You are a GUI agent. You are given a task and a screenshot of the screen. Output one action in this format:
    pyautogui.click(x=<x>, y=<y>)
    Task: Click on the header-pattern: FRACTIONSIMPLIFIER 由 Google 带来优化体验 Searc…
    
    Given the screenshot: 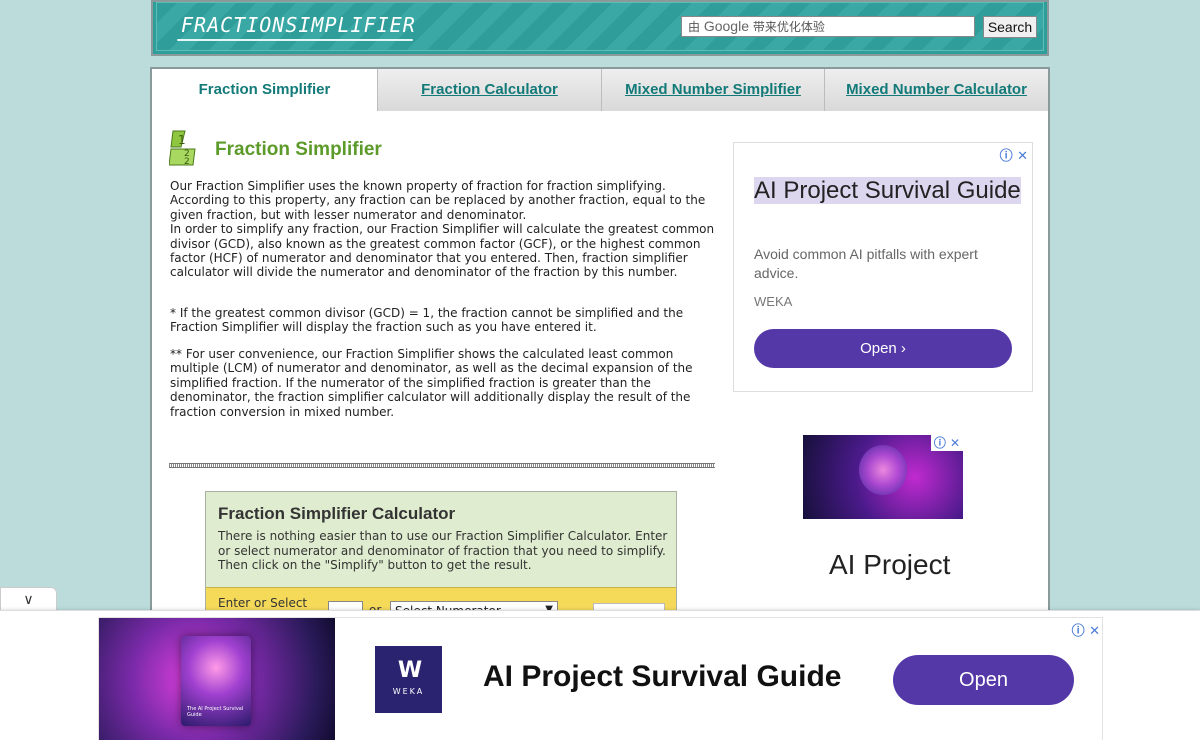 What is the action you would take?
    pyautogui.click(x=600, y=26)
    